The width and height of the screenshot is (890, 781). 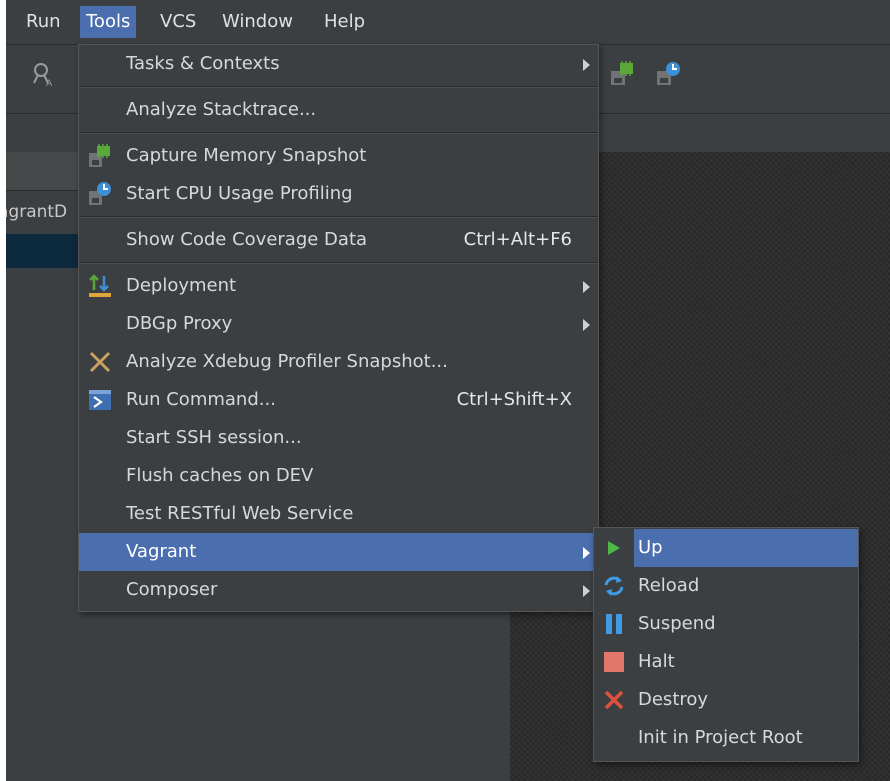 What do you see at coordinates (726, 624) in the screenshot?
I see `submenu-item-suspend: Suspend` at bounding box center [726, 624].